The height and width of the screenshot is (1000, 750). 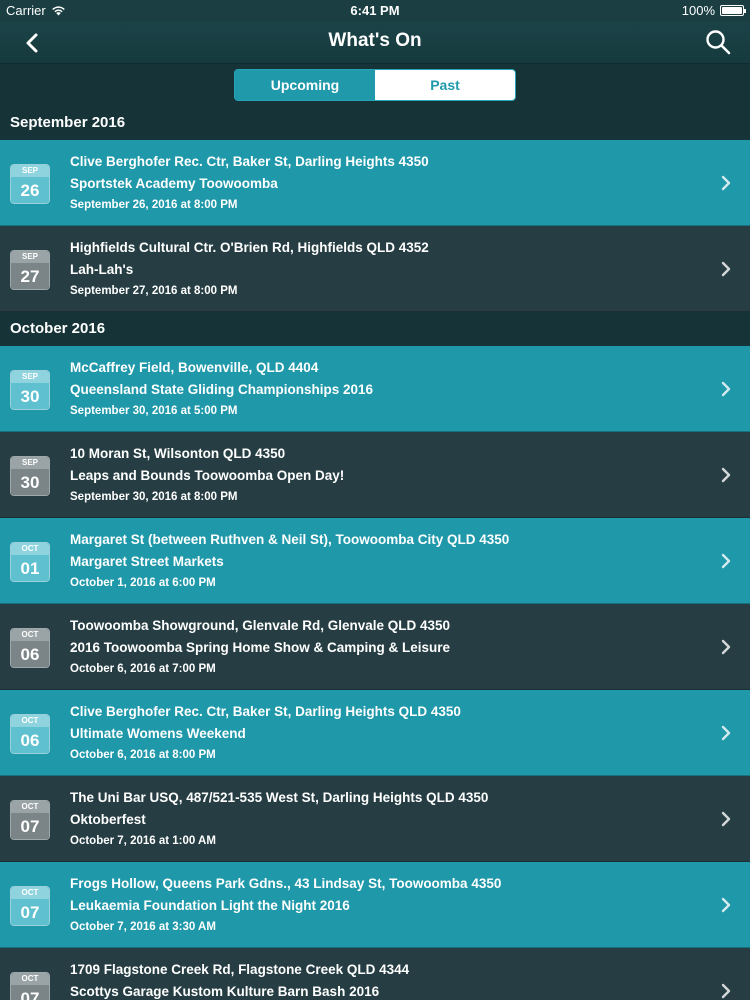 I want to click on date-day: 26, so click(x=30, y=190).